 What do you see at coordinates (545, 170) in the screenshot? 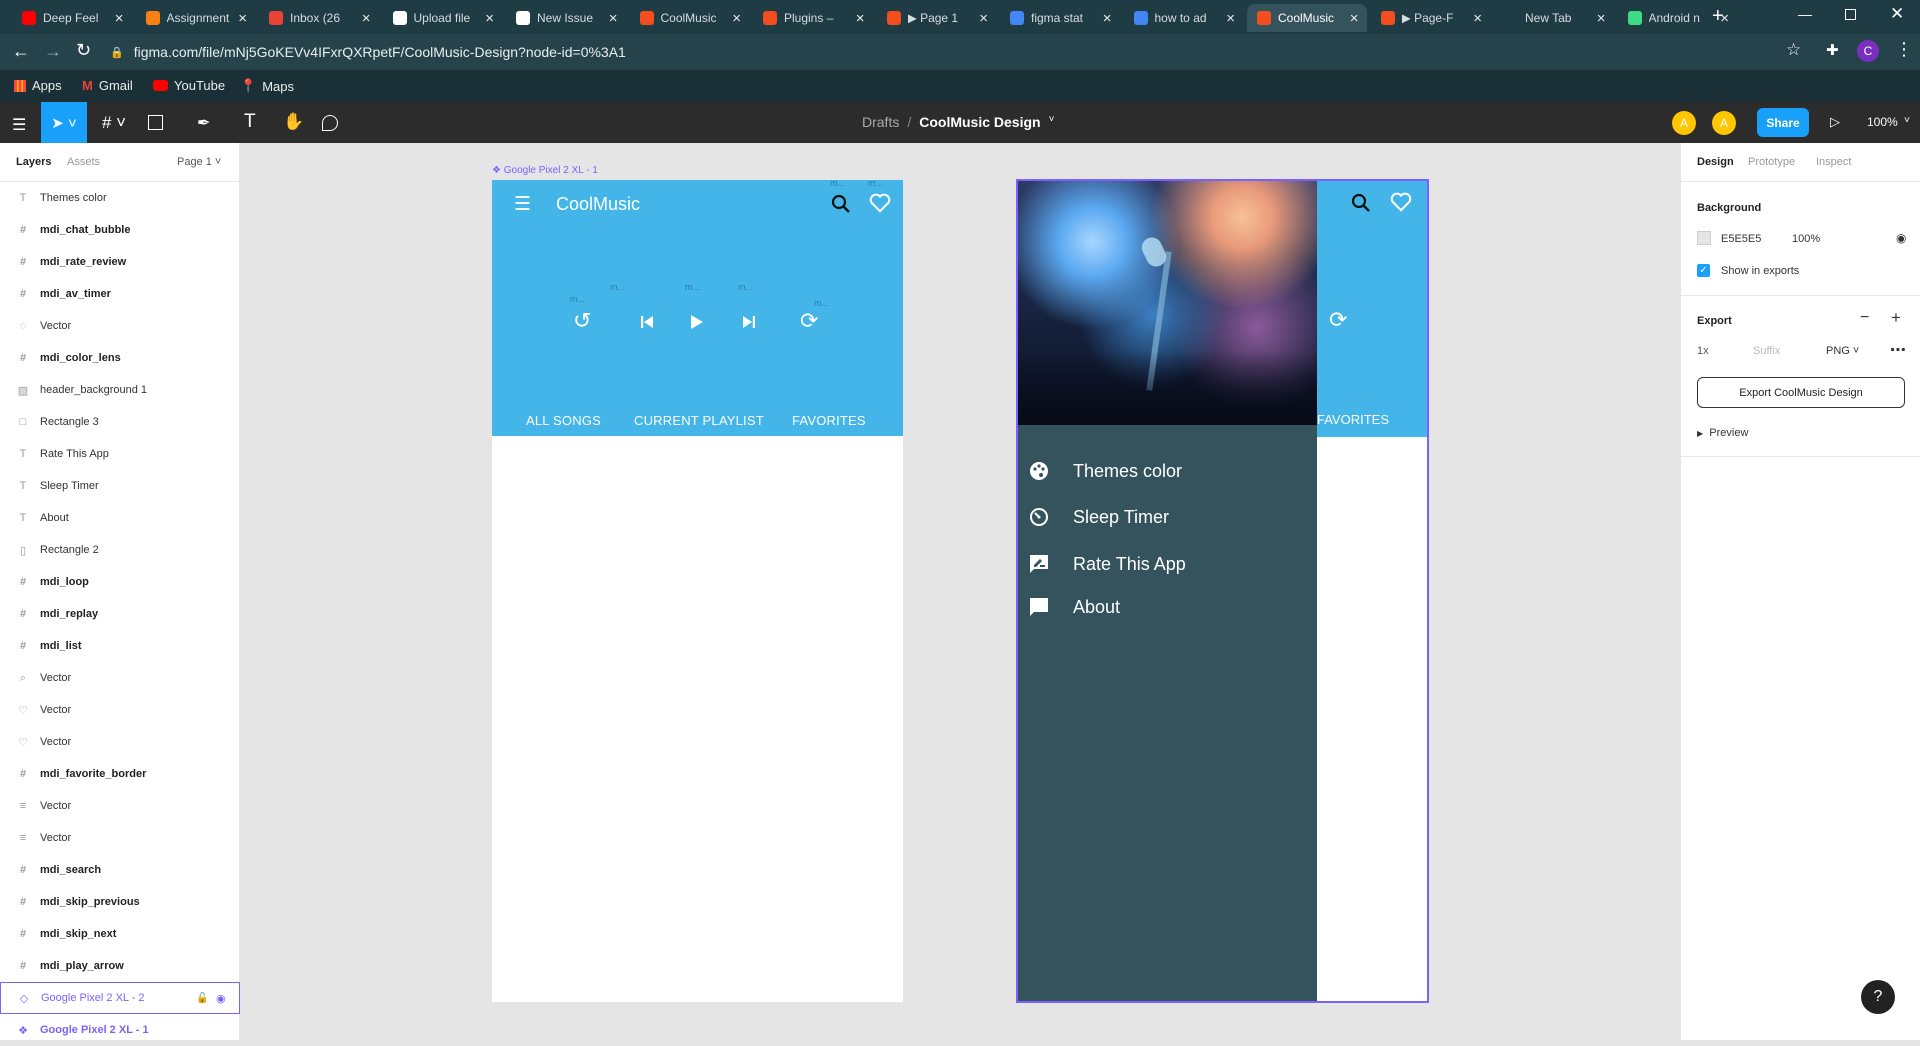
I see `frame-label: ❖ Google Pixel 2 XL - 1` at bounding box center [545, 170].